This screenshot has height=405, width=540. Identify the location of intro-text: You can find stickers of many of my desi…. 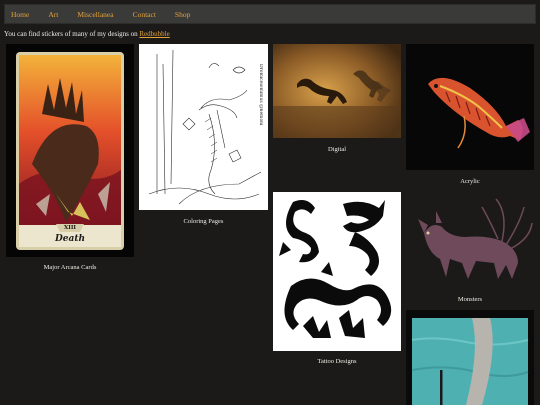
(87, 34).